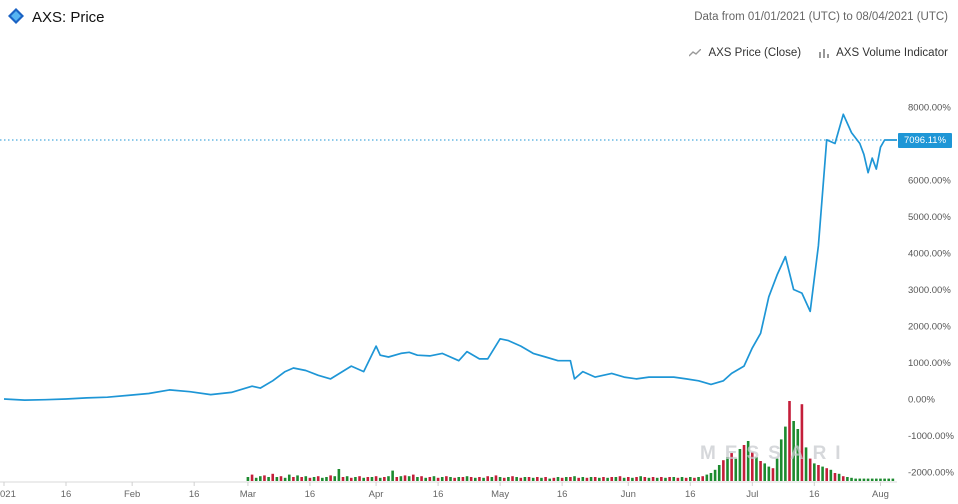 The height and width of the screenshot is (504, 958). Describe the element at coordinates (8, 494) in the screenshot. I see `x-tick-label: 021` at that location.